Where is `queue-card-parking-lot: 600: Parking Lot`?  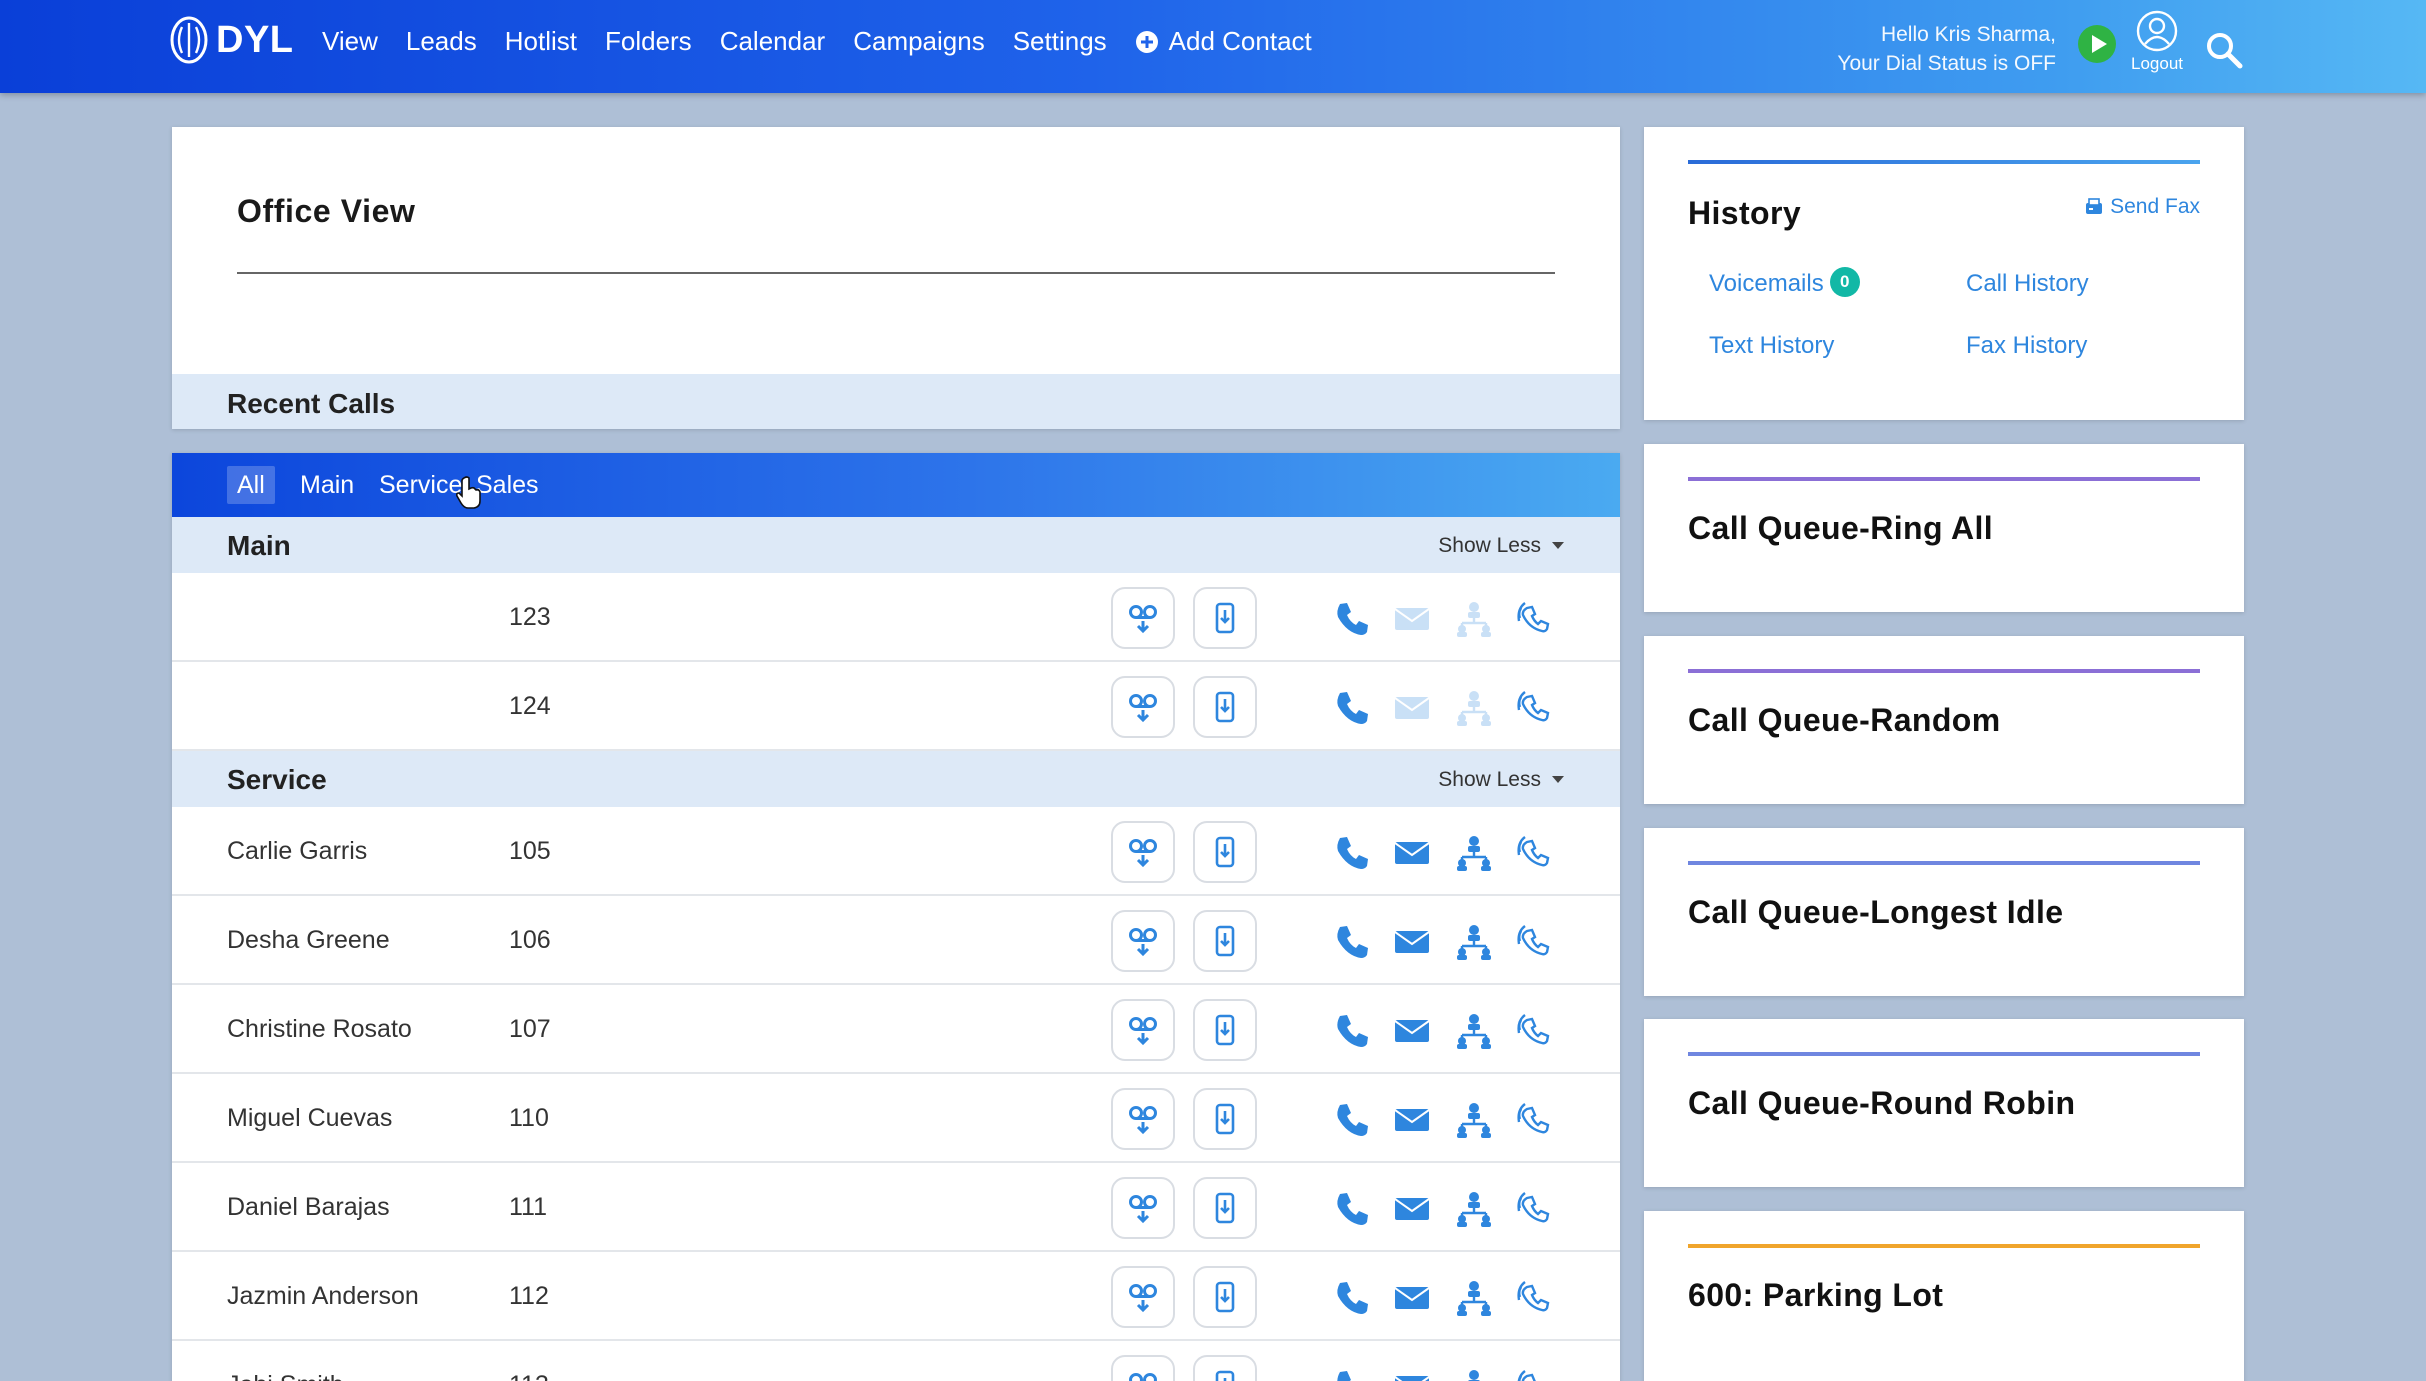 queue-card-parking-lot: 600: Parking Lot is located at coordinates (1944, 1296).